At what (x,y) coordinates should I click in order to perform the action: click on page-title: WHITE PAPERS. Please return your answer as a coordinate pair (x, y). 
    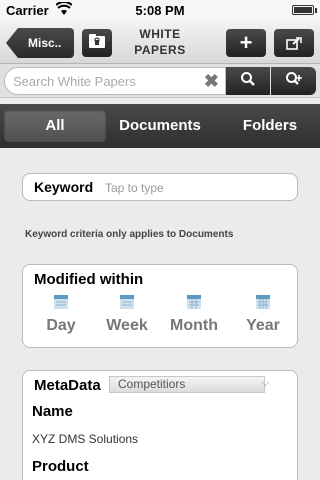
    Looking at the image, I should click on (160, 42).